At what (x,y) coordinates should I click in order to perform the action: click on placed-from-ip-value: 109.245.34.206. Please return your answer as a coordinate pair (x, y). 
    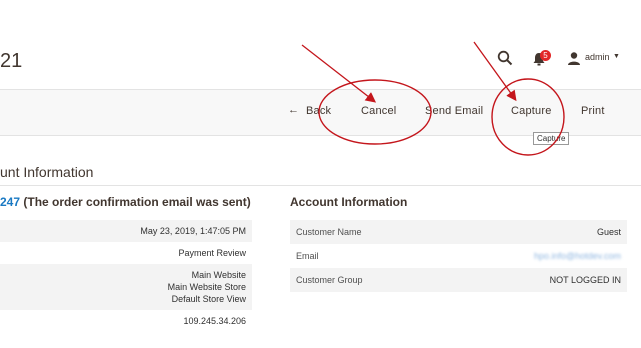
    Looking at the image, I should click on (214, 321).